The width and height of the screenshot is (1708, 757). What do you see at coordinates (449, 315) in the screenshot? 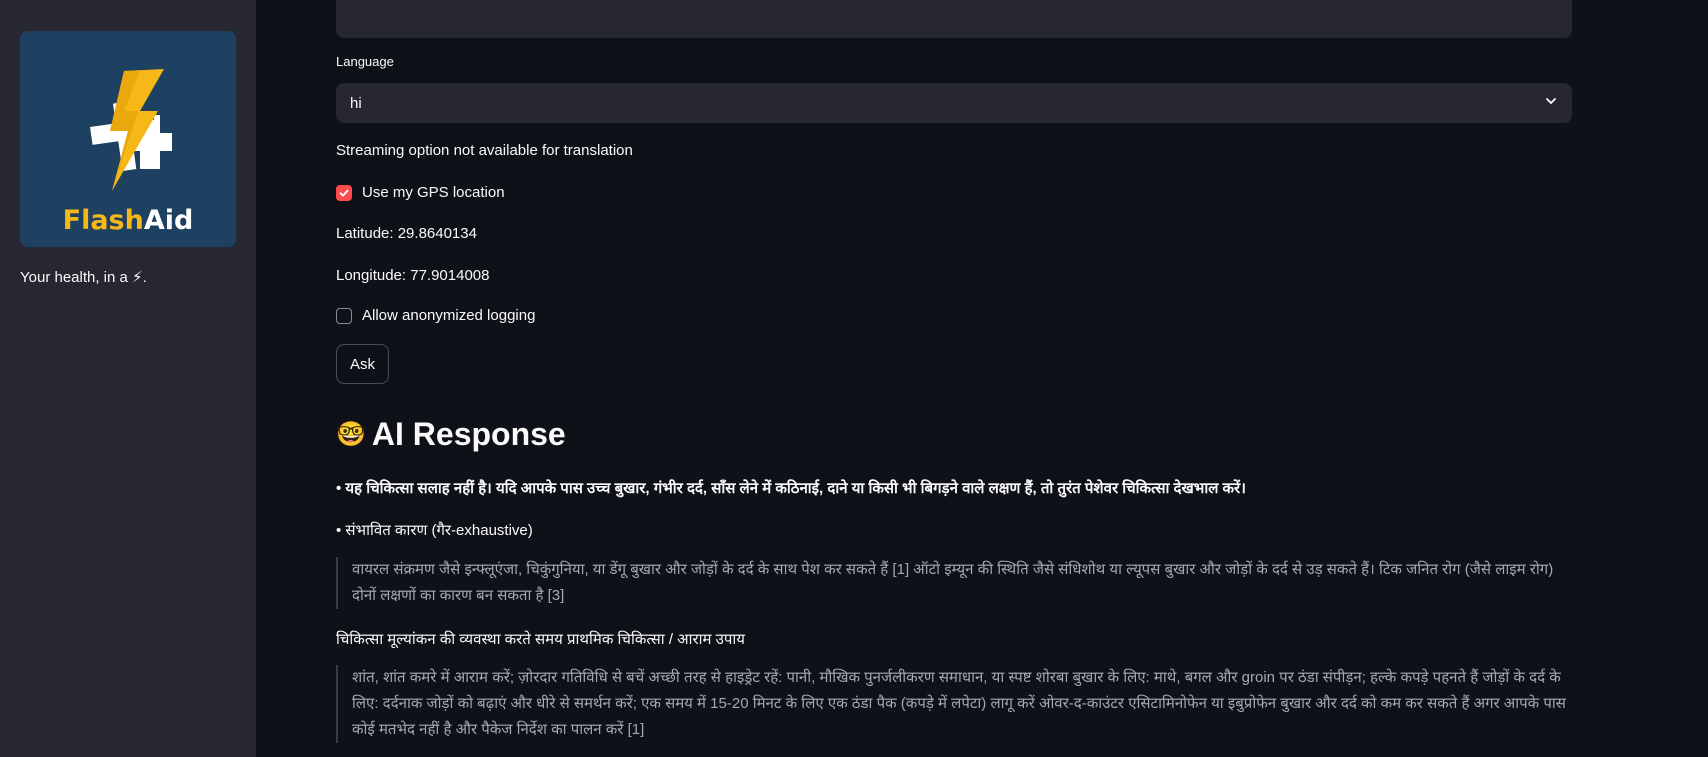
I see `logging-checkbox-label: Allow anonymized logging` at bounding box center [449, 315].